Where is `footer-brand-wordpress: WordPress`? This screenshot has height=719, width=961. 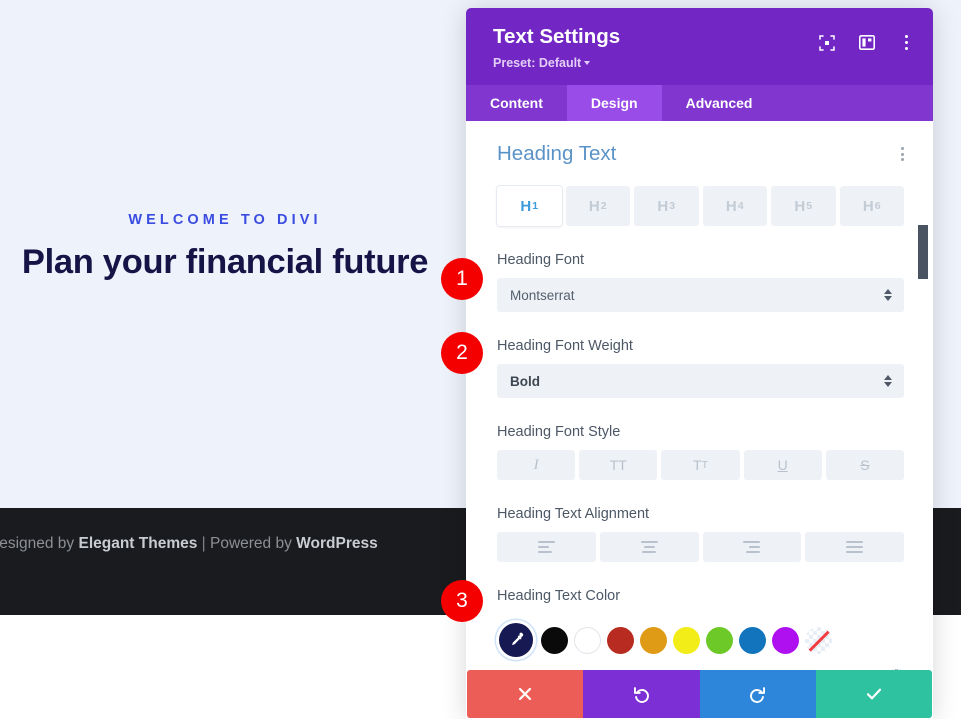
footer-brand-wordpress: WordPress is located at coordinates (337, 543).